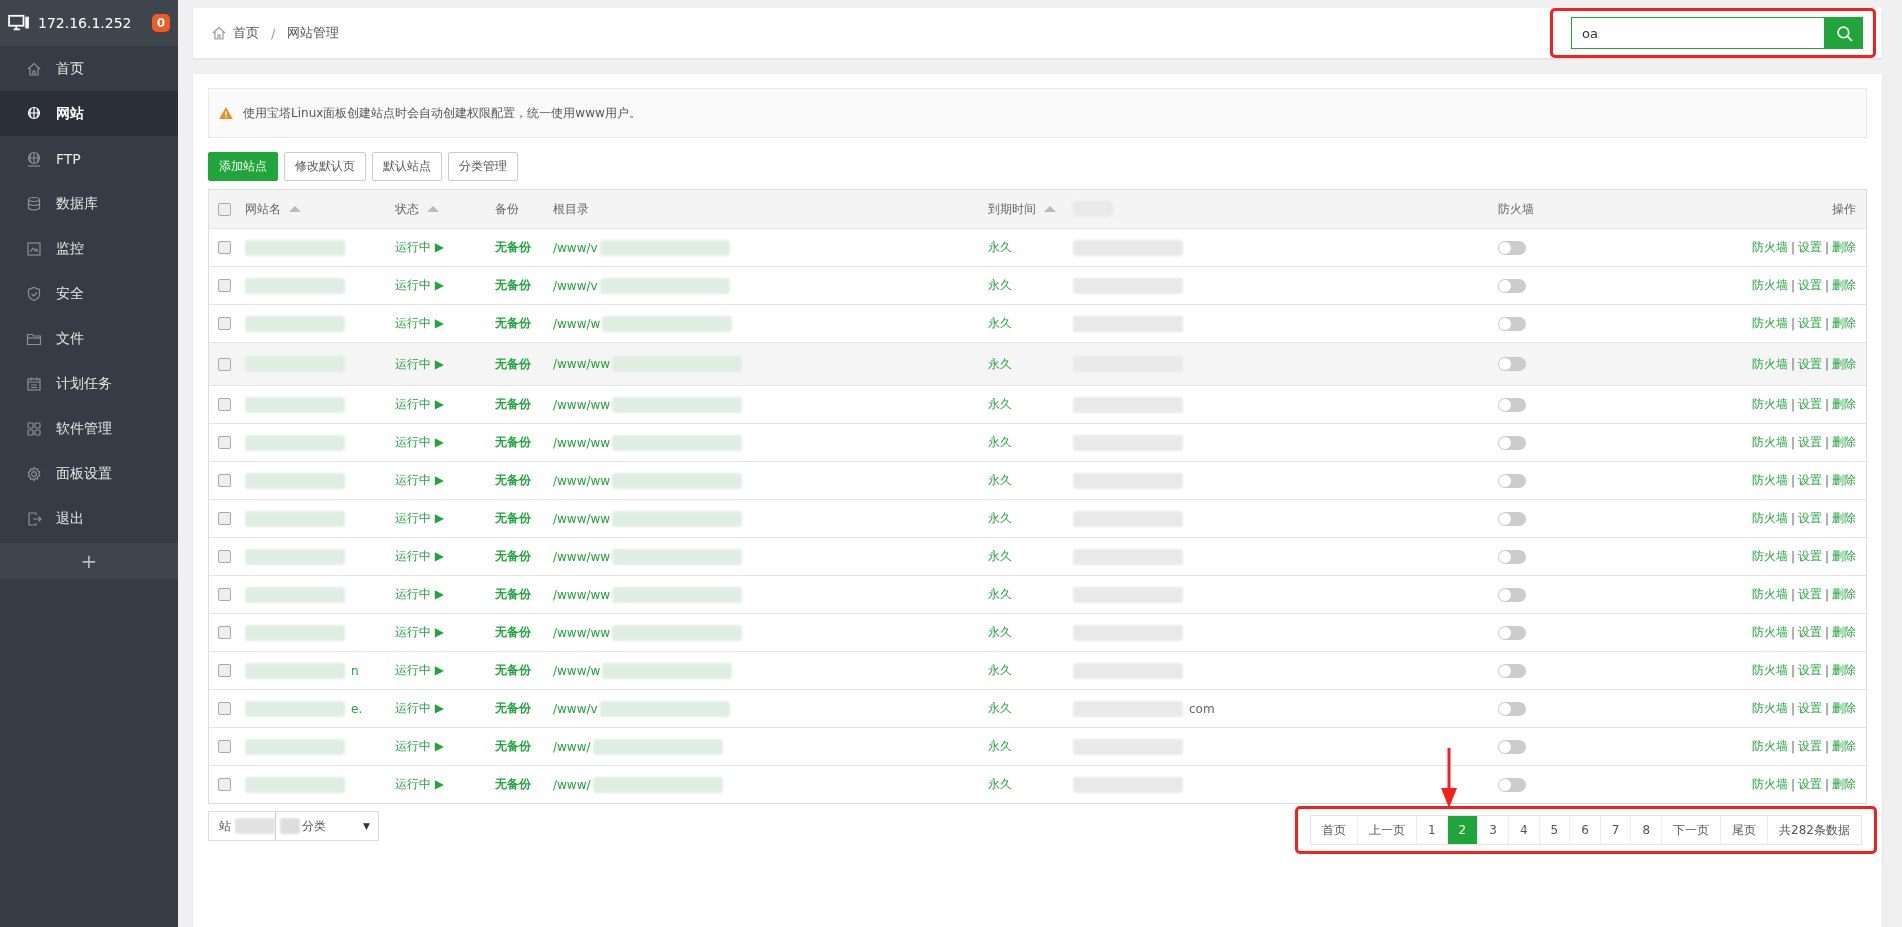 The image size is (1902, 927). Describe the element at coordinates (89, 383) in the screenshot. I see `sidebar-item: 计划任务` at that location.